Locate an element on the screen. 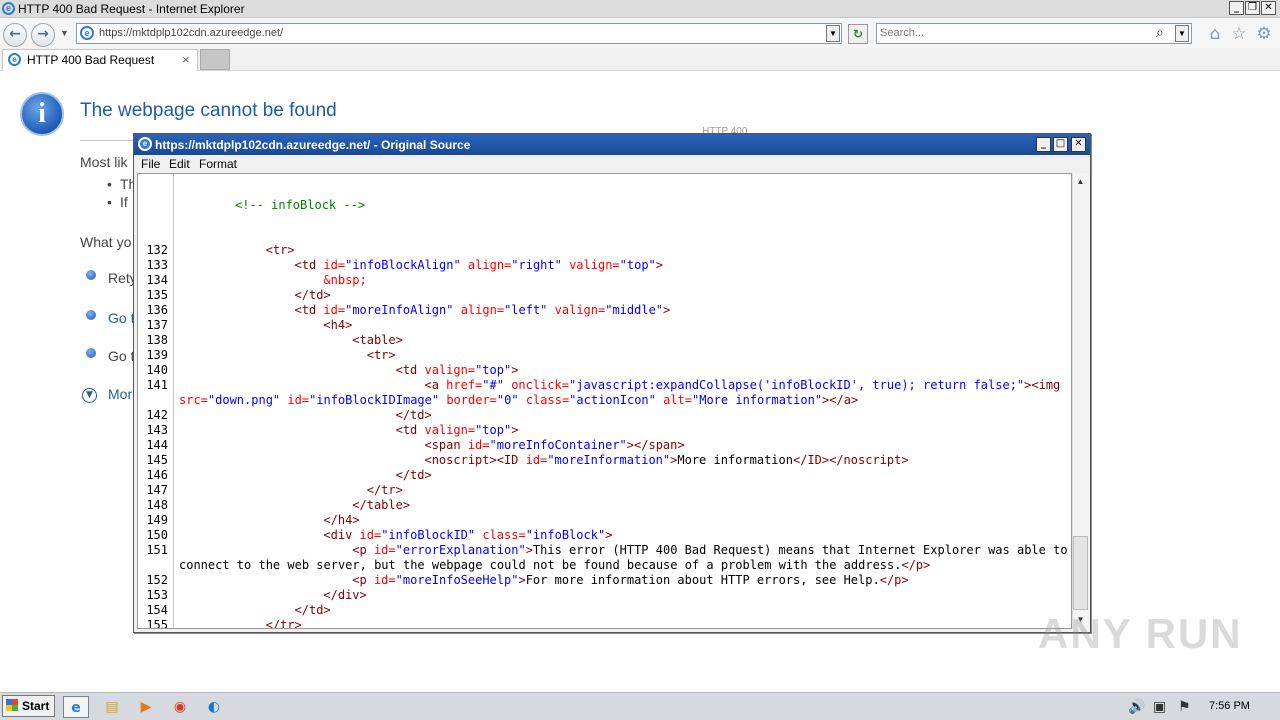  new-tab-button is located at coordinates (215, 59).